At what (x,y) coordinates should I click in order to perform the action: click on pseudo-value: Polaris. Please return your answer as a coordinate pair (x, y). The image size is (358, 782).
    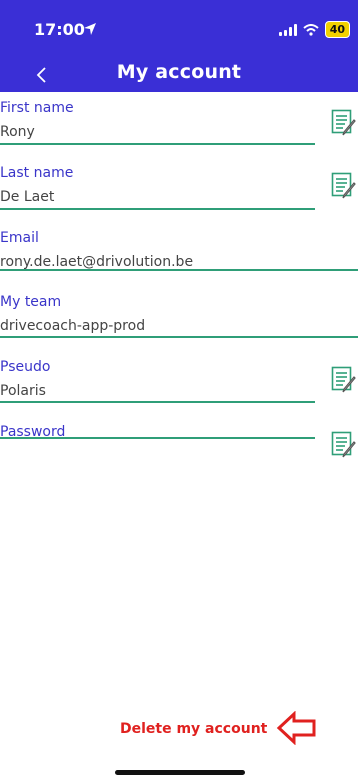
    Looking at the image, I should click on (23, 391).